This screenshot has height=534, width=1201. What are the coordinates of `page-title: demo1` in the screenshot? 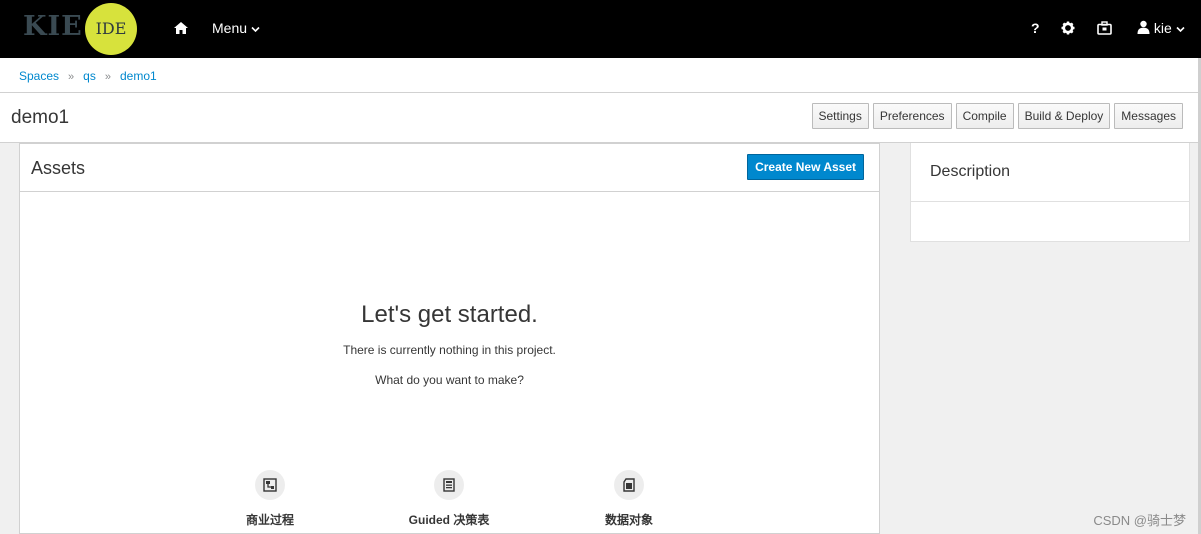 It's located at (40, 117).